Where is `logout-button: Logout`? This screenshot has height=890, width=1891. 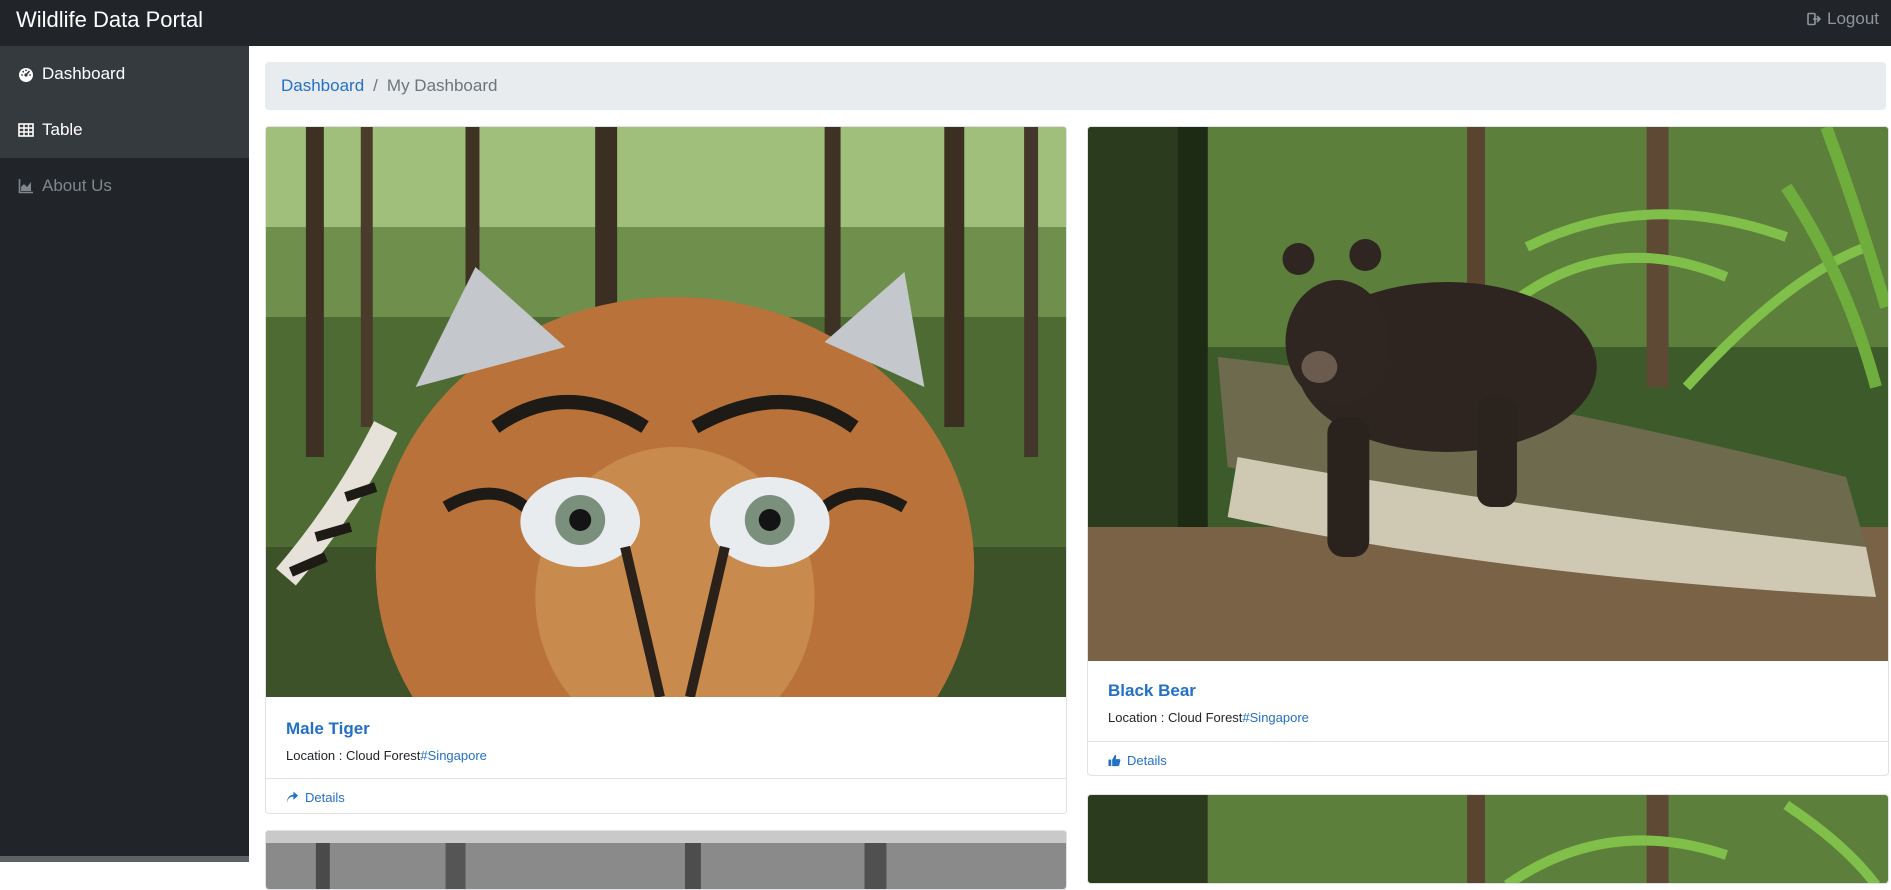 logout-button: Logout is located at coordinates (1843, 19).